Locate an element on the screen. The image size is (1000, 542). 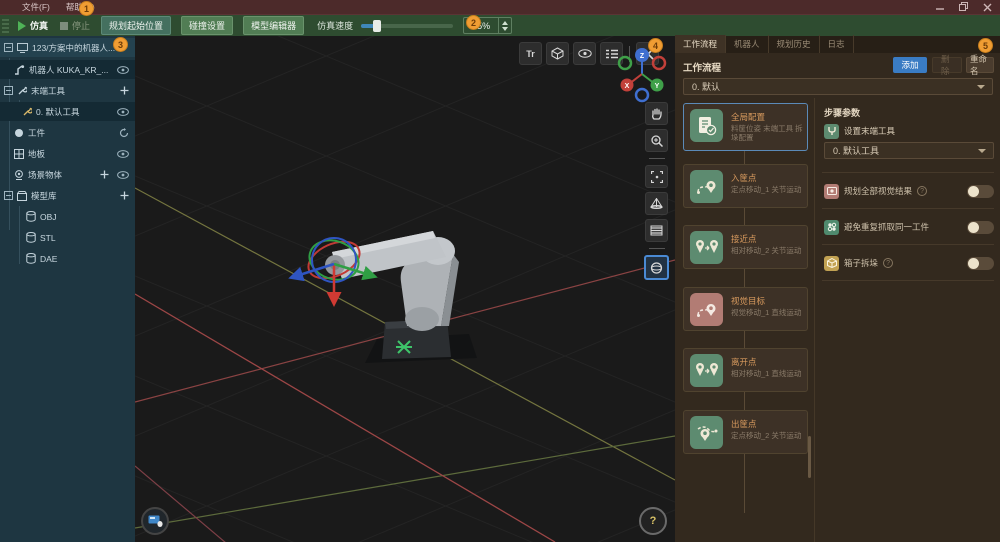
help-button: ? is located at coordinates (653, 521).